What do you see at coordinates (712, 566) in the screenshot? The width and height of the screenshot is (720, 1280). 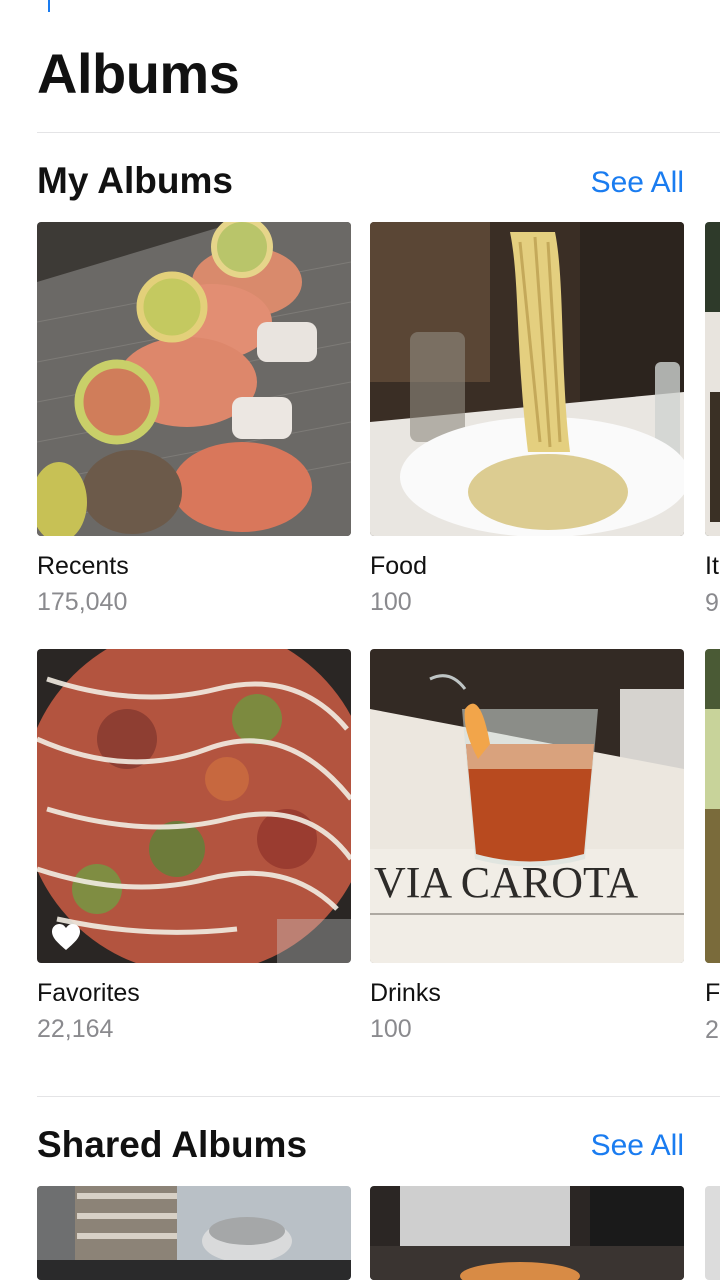 I see `album-peek-name: It` at bounding box center [712, 566].